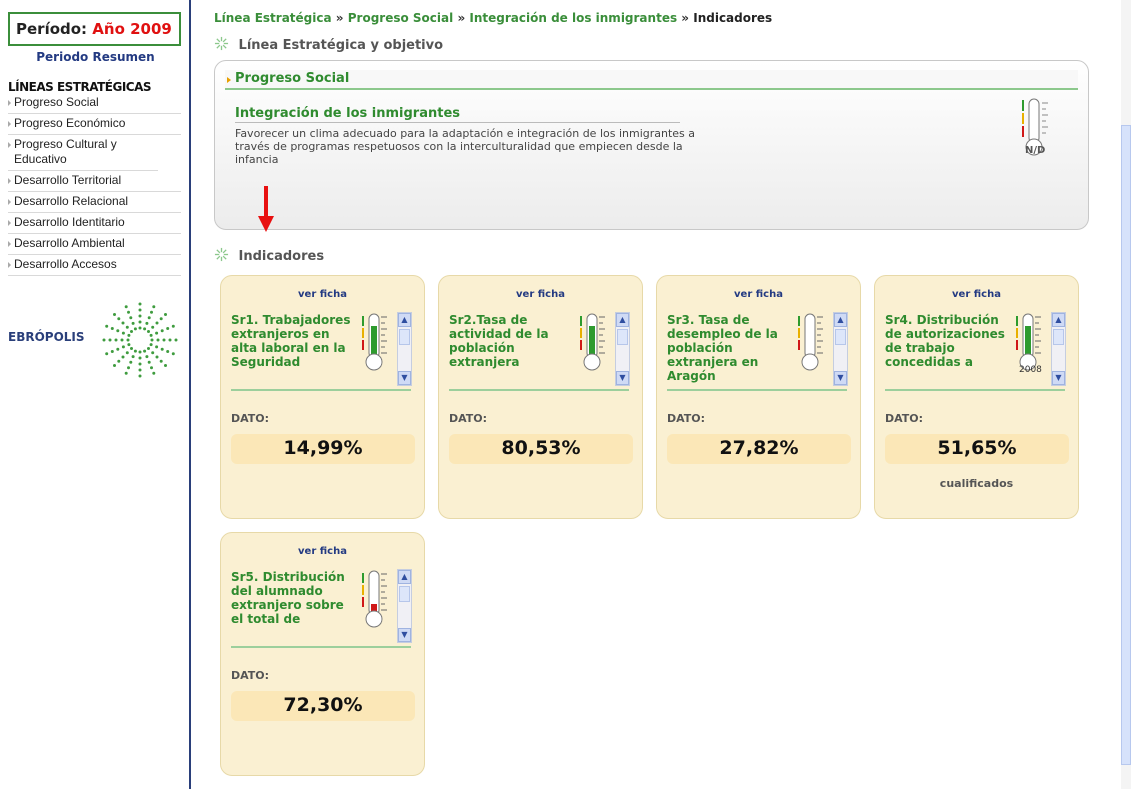  I want to click on thermometer-icon: N/D, so click(1035, 127).